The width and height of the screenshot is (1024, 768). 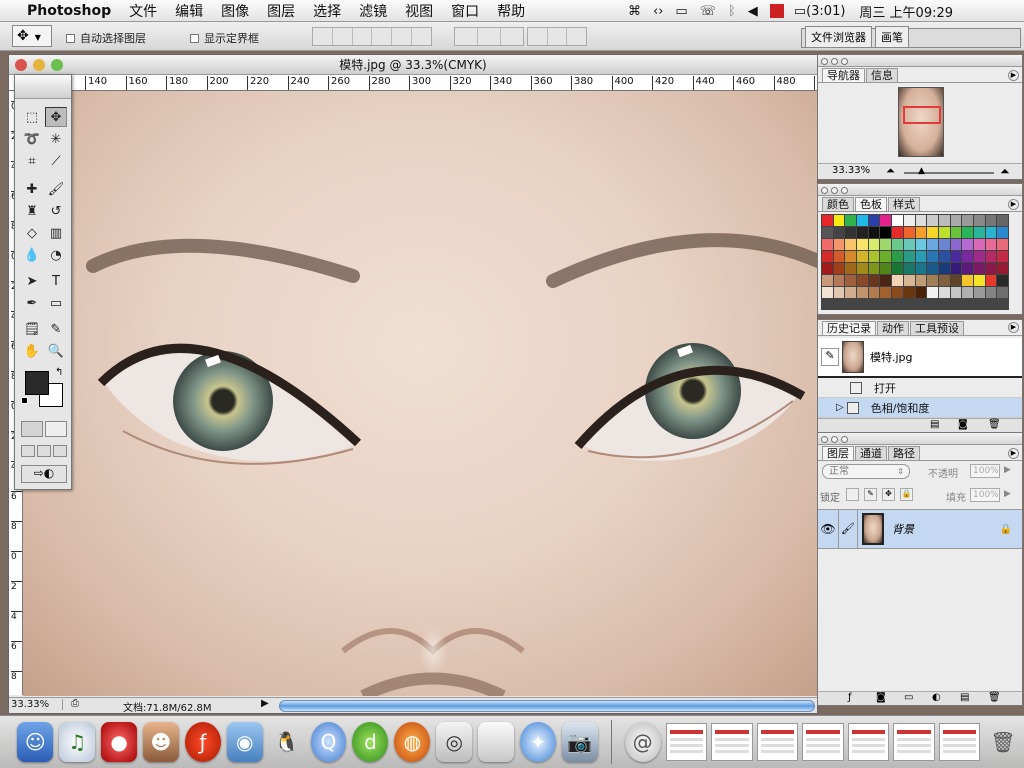 What do you see at coordinates (56, 233) in the screenshot?
I see `gradient-tool-icon: ▥` at bounding box center [56, 233].